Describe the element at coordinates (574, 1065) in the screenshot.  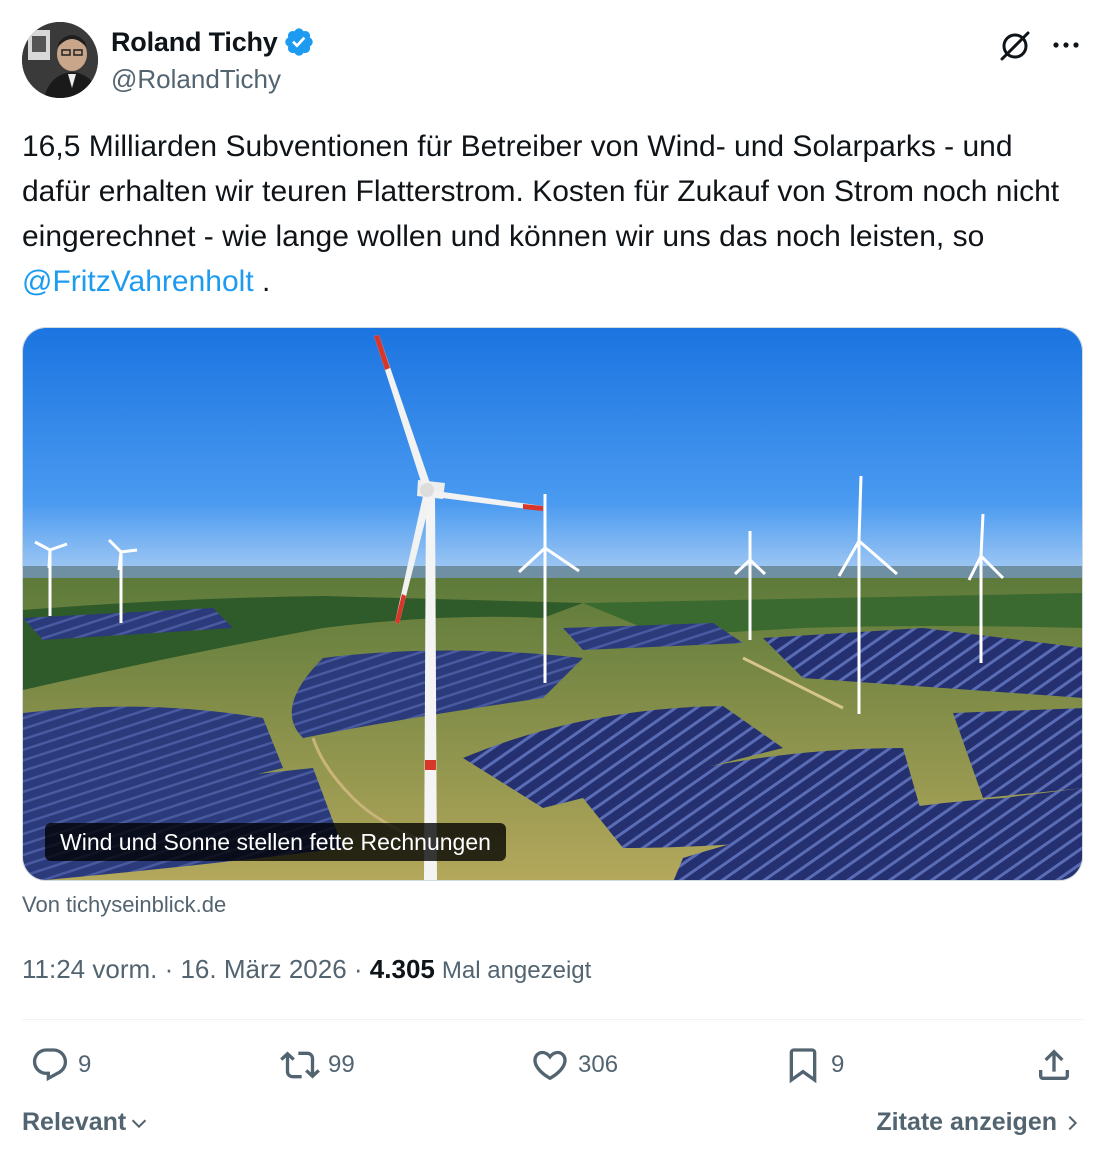
I see `like-button: 306` at that location.